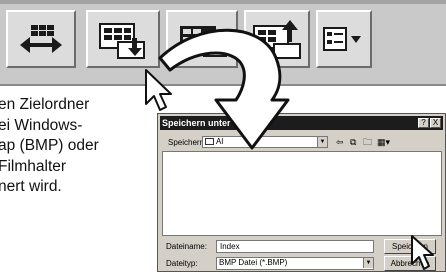 The width and height of the screenshot is (446, 272). Describe the element at coordinates (223, 2) in the screenshot. I see `toolbar-top-band` at that location.